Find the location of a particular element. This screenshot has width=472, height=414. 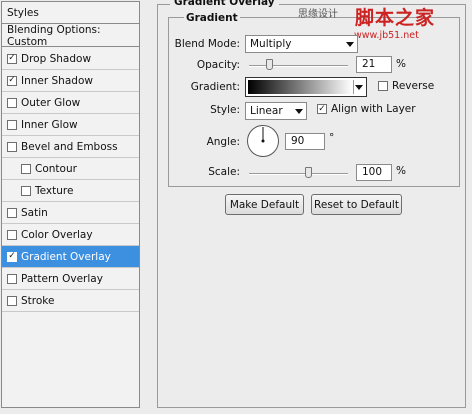

watermark: 思缘设计 脚本之家 www.jb51.net is located at coordinates (384, 23).